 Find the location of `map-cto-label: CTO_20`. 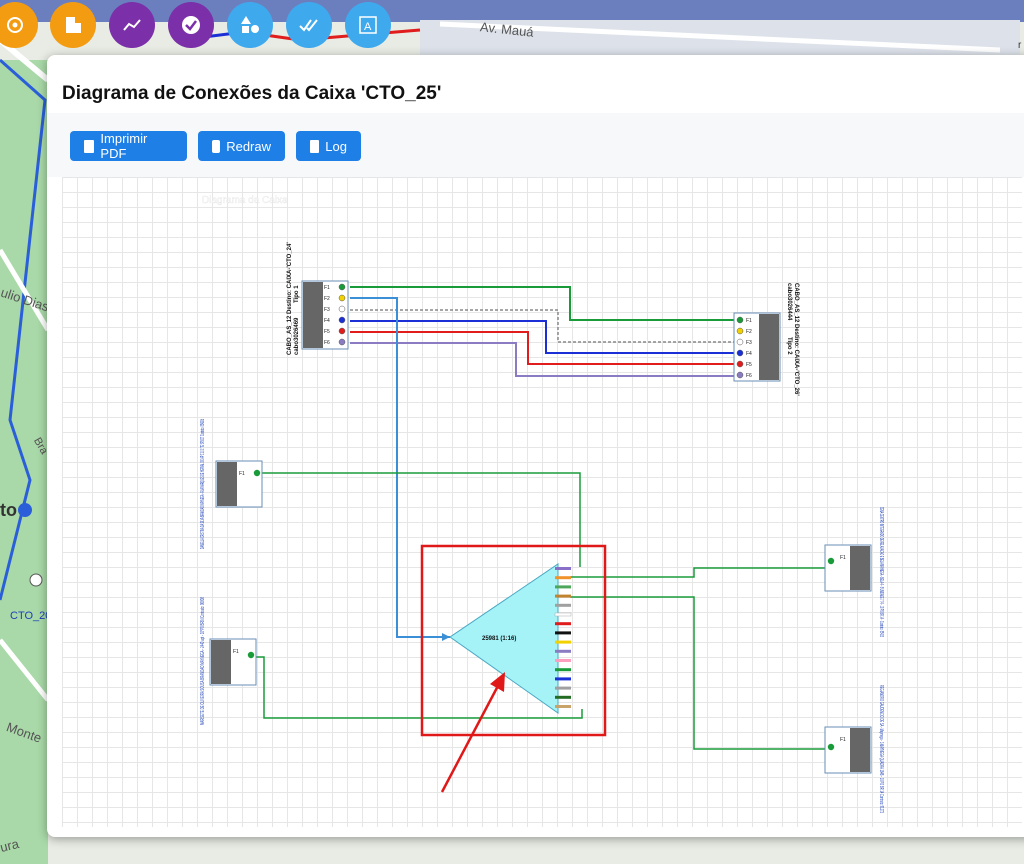

map-cto-label: CTO_20 is located at coordinates (30, 616).